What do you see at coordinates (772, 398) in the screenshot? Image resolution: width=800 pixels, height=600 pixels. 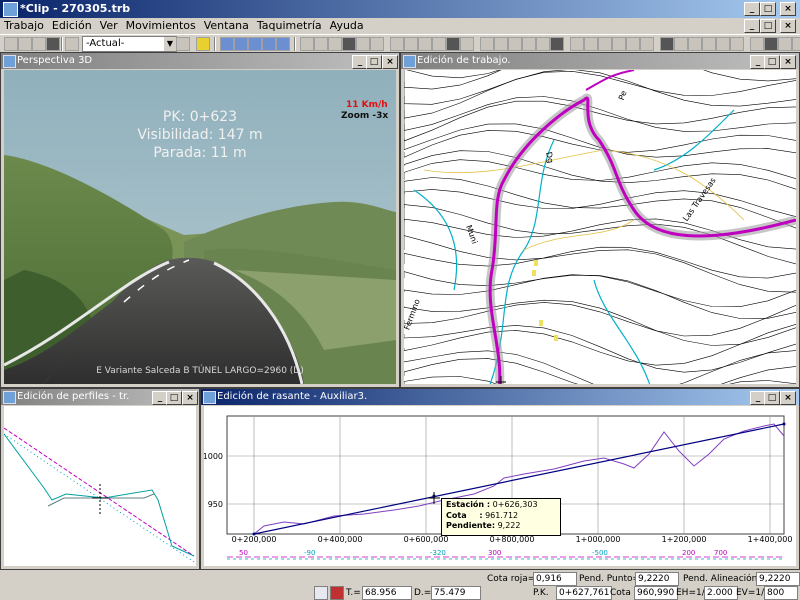 I see `grade-maximize-button: □` at bounding box center [772, 398].